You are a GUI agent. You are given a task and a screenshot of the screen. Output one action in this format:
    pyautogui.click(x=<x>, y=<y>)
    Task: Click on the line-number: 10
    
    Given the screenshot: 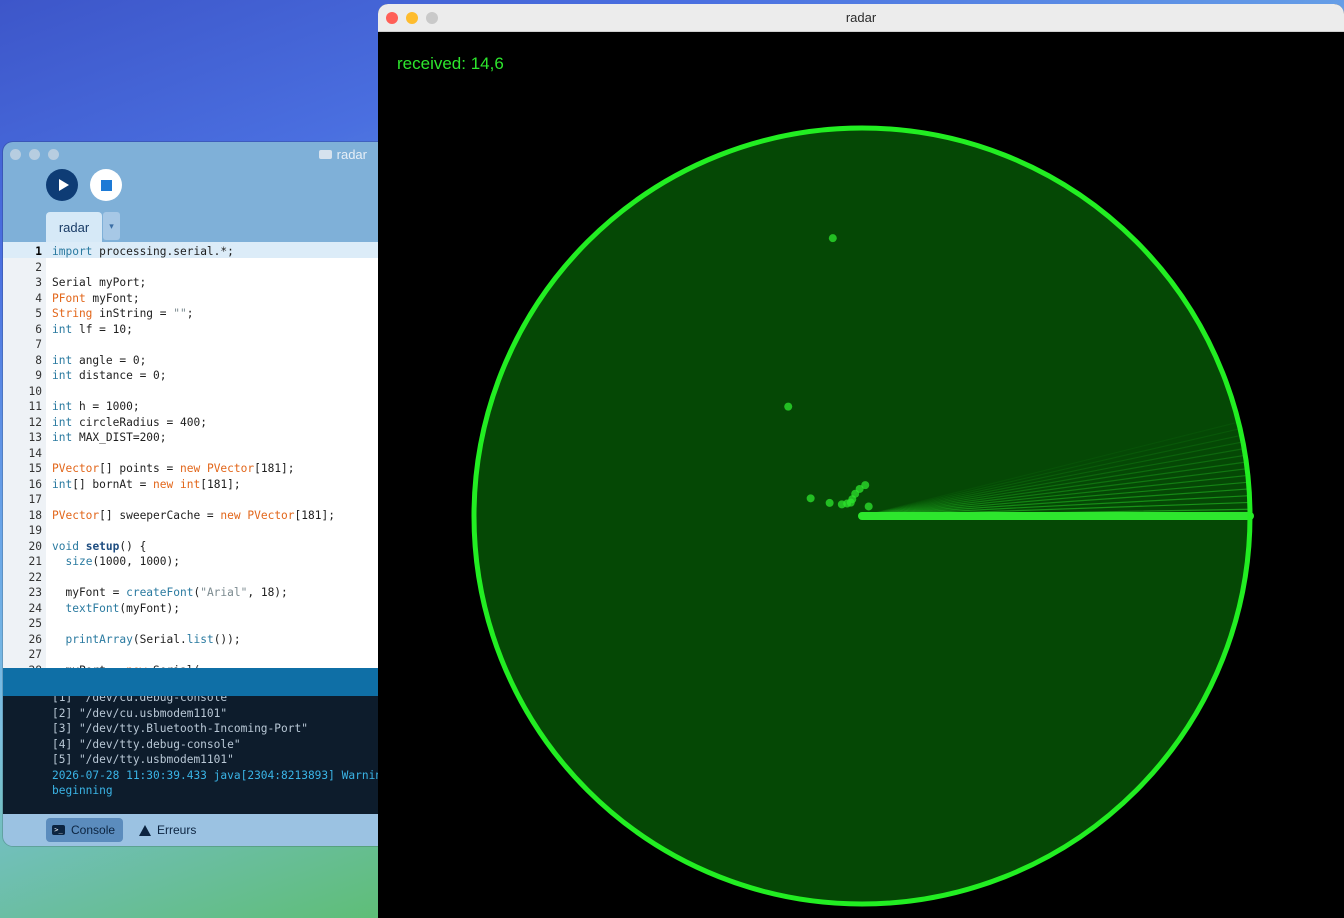 What is the action you would take?
    pyautogui.click(x=35, y=391)
    